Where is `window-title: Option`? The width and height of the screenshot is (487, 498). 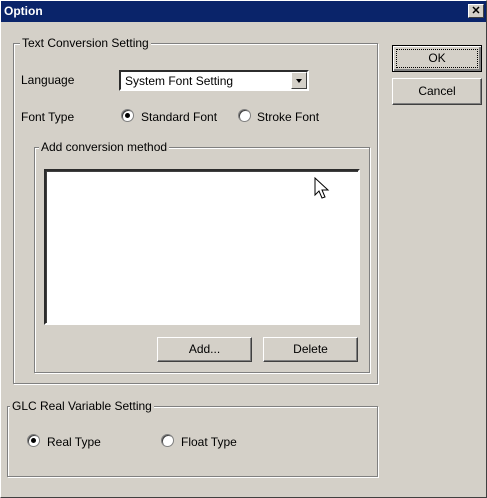
window-title: Option is located at coordinates (23, 11).